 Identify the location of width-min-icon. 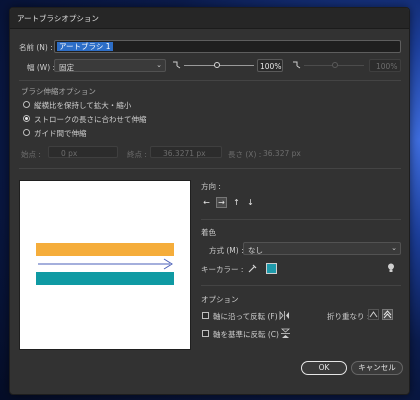
(177, 65).